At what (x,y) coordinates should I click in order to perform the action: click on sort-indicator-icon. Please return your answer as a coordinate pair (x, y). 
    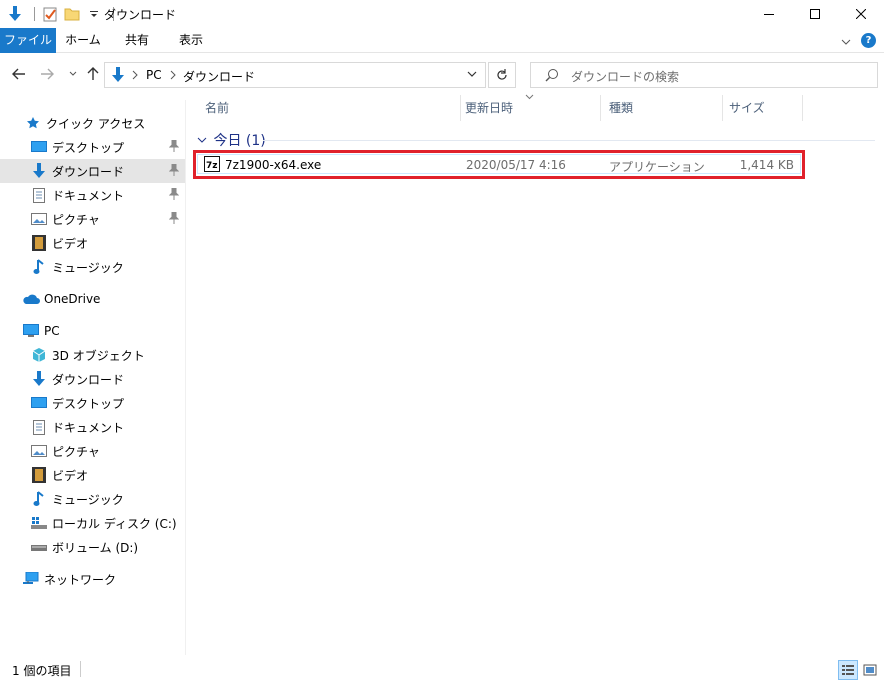
    Looking at the image, I should click on (529, 98).